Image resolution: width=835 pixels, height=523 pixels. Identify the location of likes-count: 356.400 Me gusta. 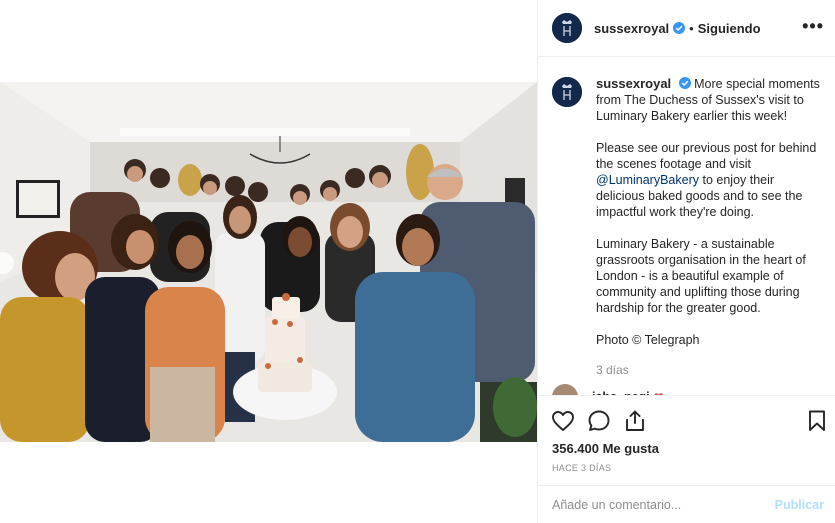
(605, 448).